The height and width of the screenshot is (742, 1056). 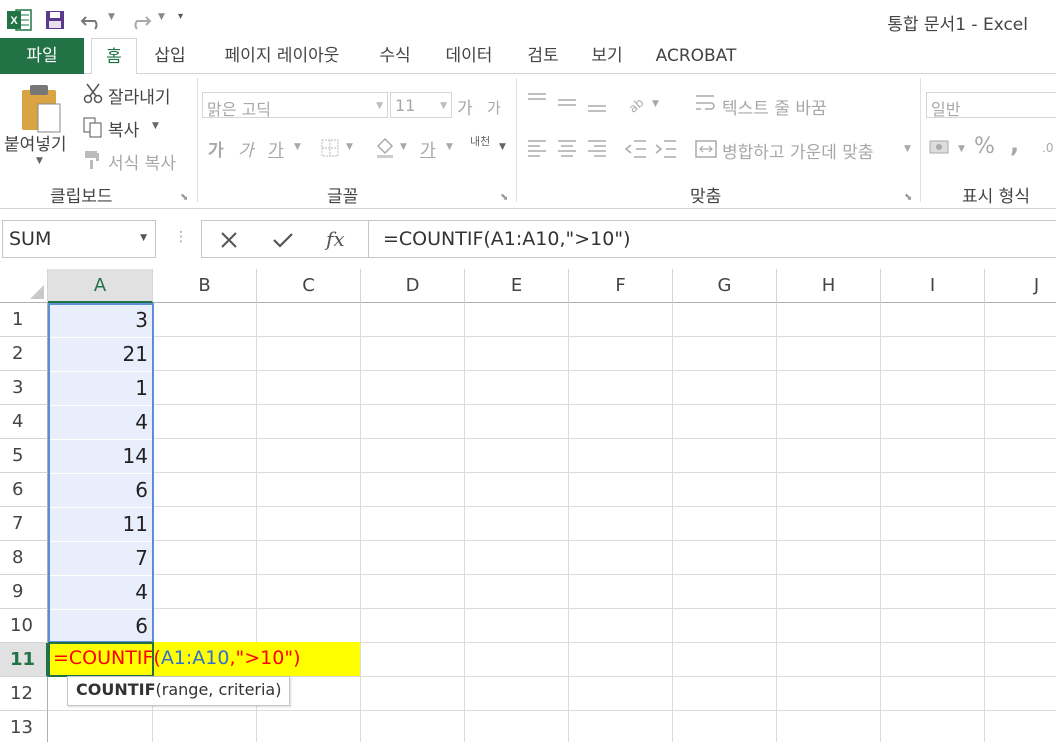 What do you see at coordinates (24, 726) in the screenshot?
I see `row-header-13: 13` at bounding box center [24, 726].